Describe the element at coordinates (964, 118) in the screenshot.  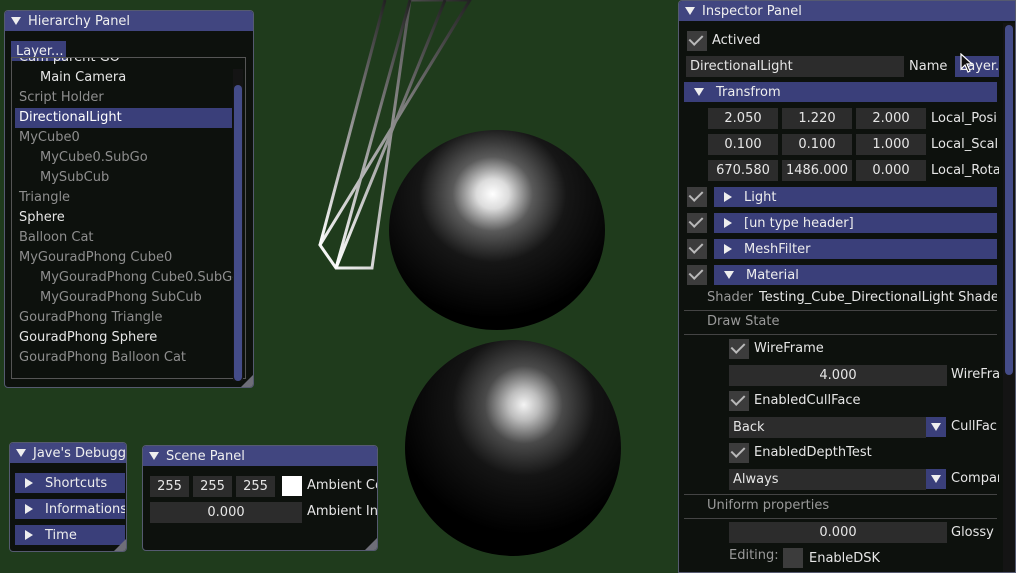
I see `position-label: Local_Posi` at that location.